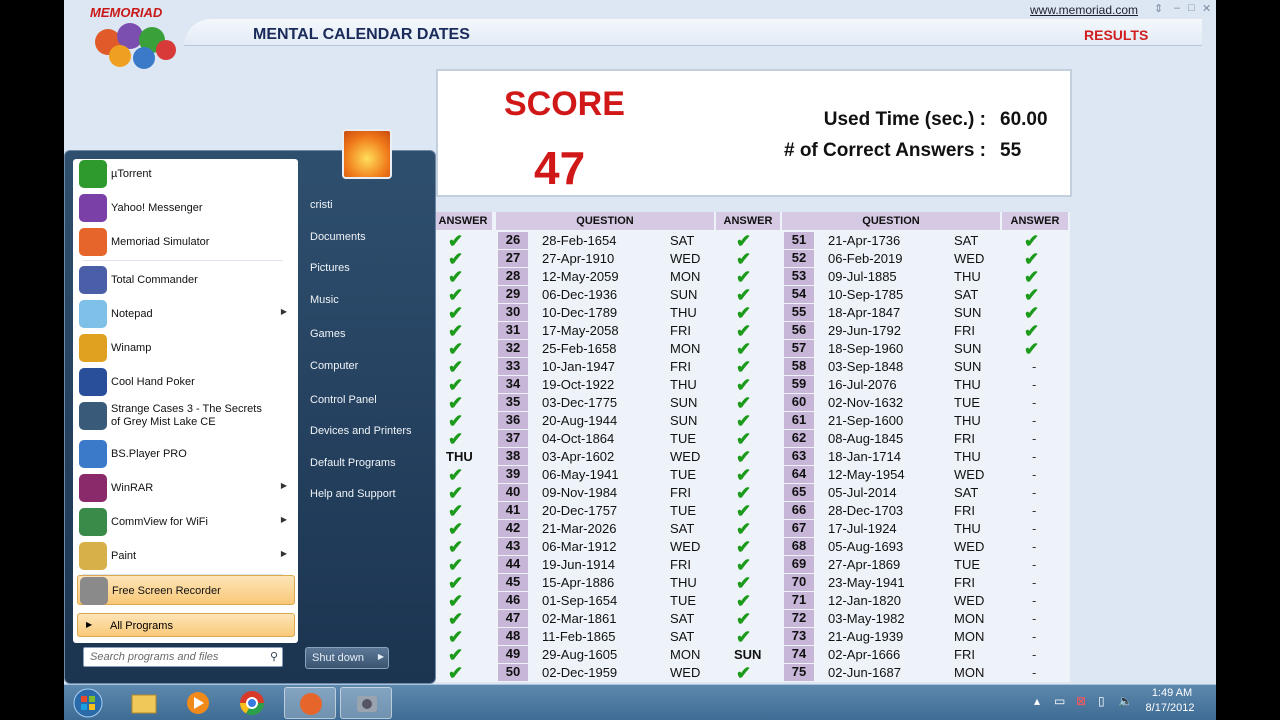 Image resolution: width=1280 pixels, height=720 pixels. Describe the element at coordinates (89, 624) in the screenshot. I see `arrow-right-icon: ▶` at that location.